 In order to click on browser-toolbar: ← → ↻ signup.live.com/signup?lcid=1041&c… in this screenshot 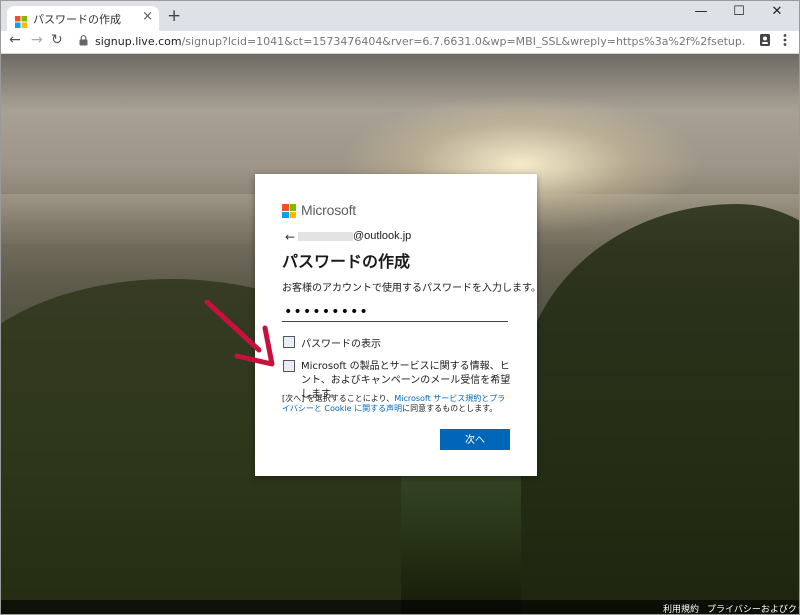, I will do `click(400, 42)`.